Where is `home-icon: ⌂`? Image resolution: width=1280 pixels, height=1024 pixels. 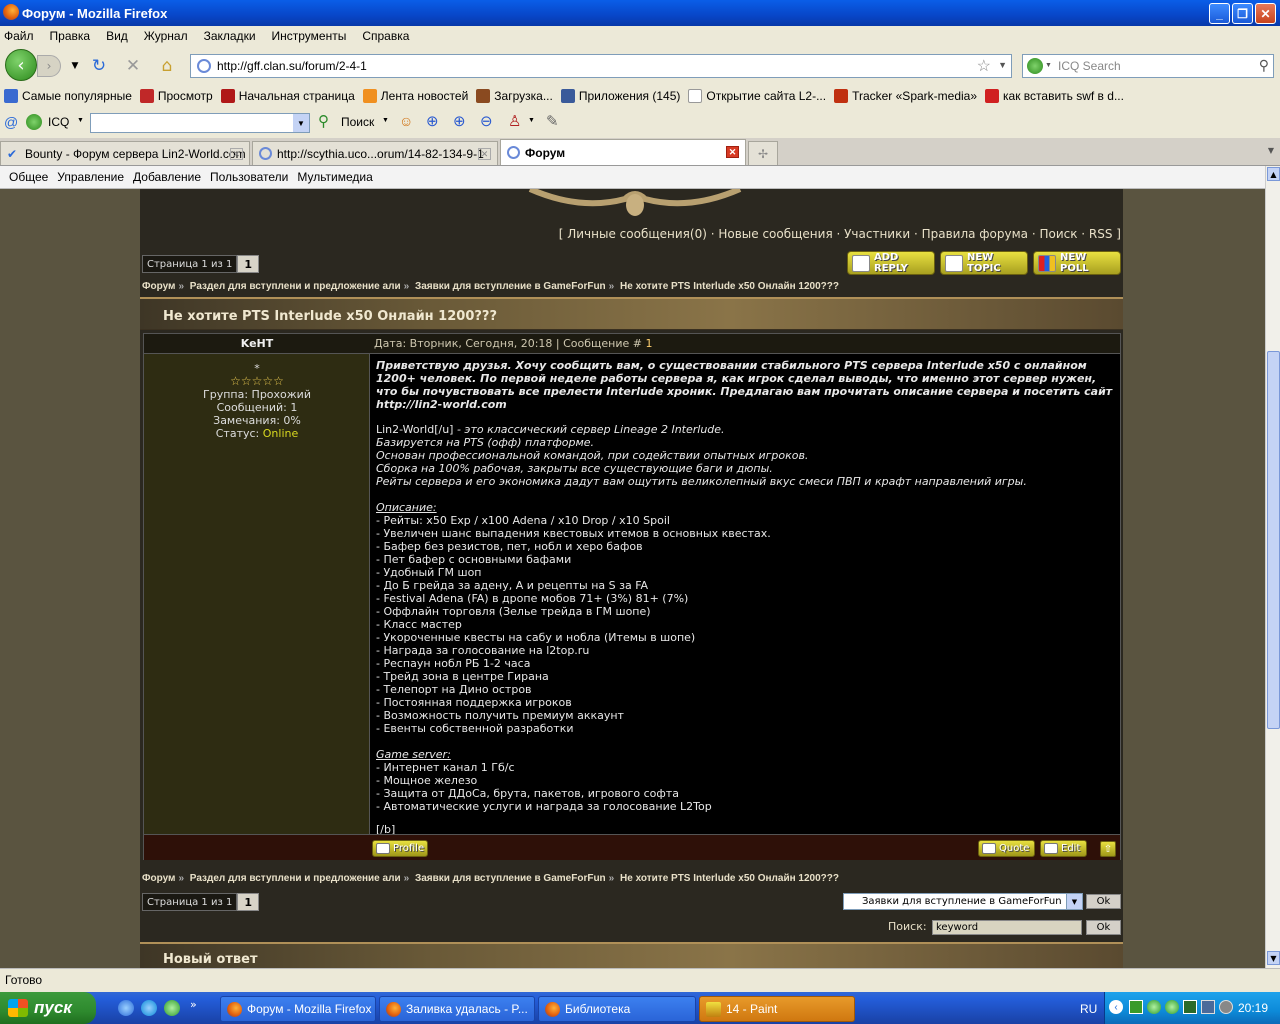
home-icon: ⌂ is located at coordinates (167, 66).